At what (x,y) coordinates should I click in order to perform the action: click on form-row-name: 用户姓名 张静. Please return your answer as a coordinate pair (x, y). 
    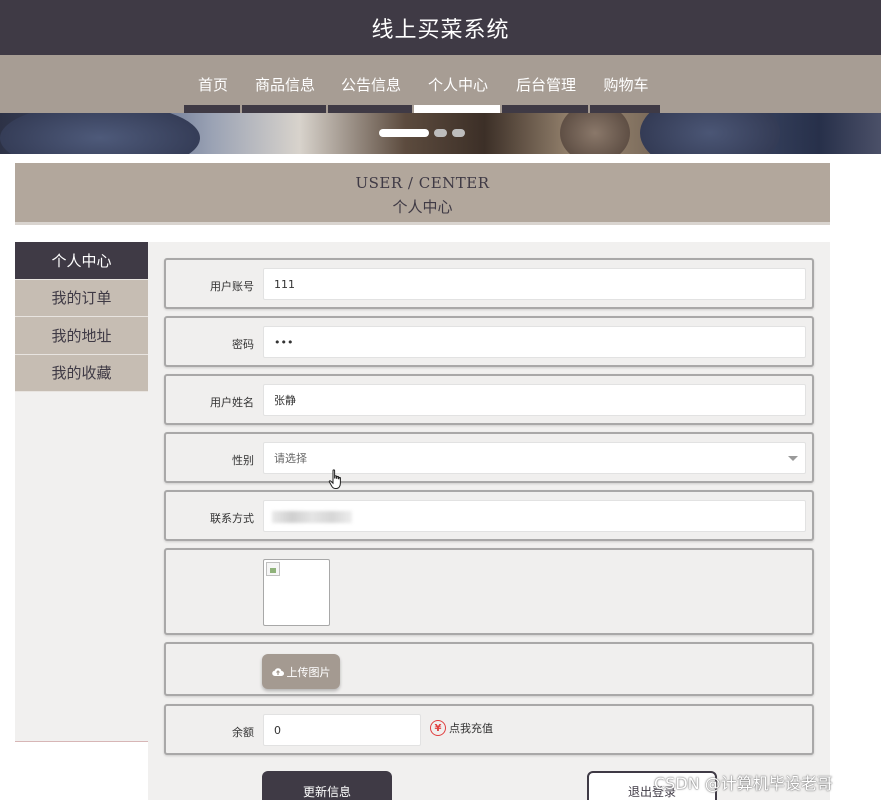
    Looking at the image, I should click on (489, 399).